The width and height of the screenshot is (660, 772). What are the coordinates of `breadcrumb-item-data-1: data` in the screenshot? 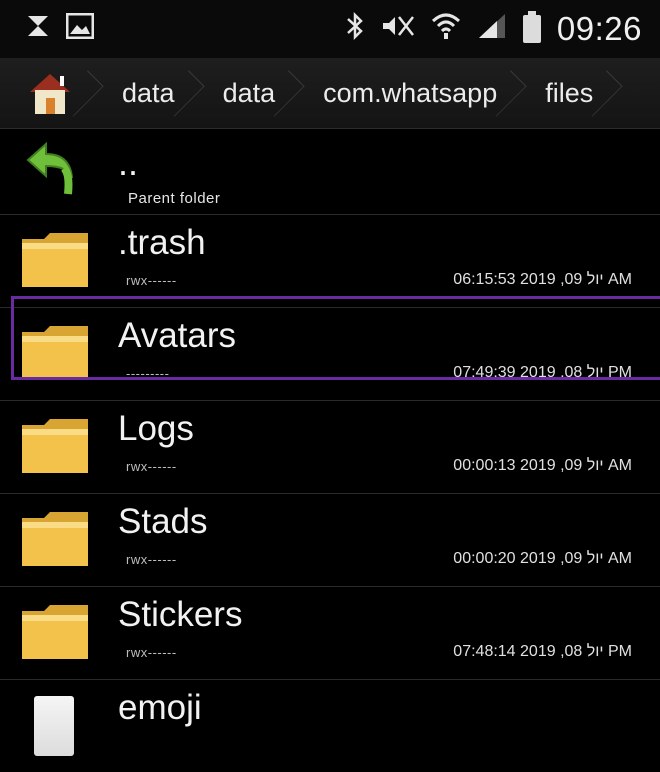 It's located at (150, 93).